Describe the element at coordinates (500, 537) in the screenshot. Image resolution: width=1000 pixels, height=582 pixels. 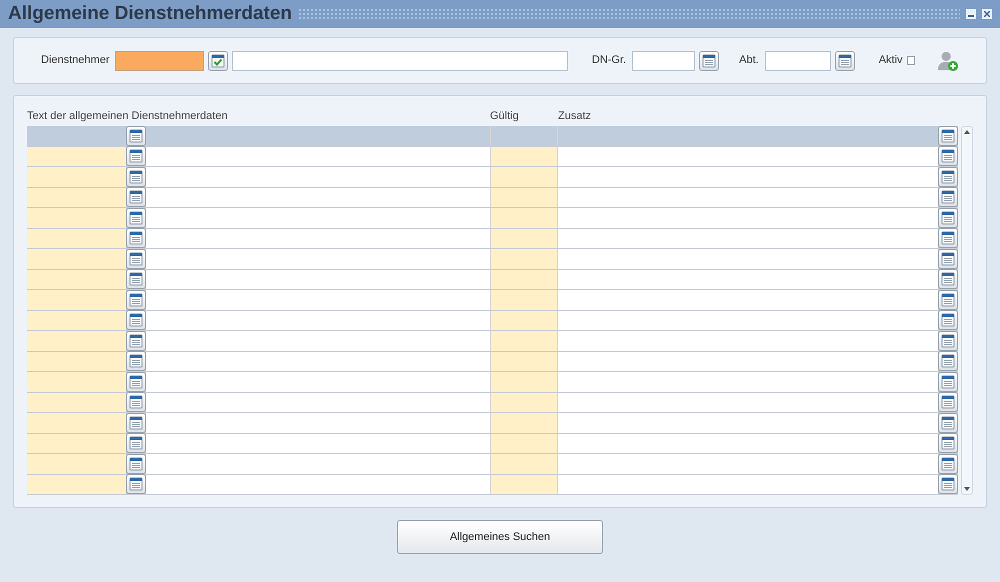
I see `search-button: Allgemeines Suchen` at that location.